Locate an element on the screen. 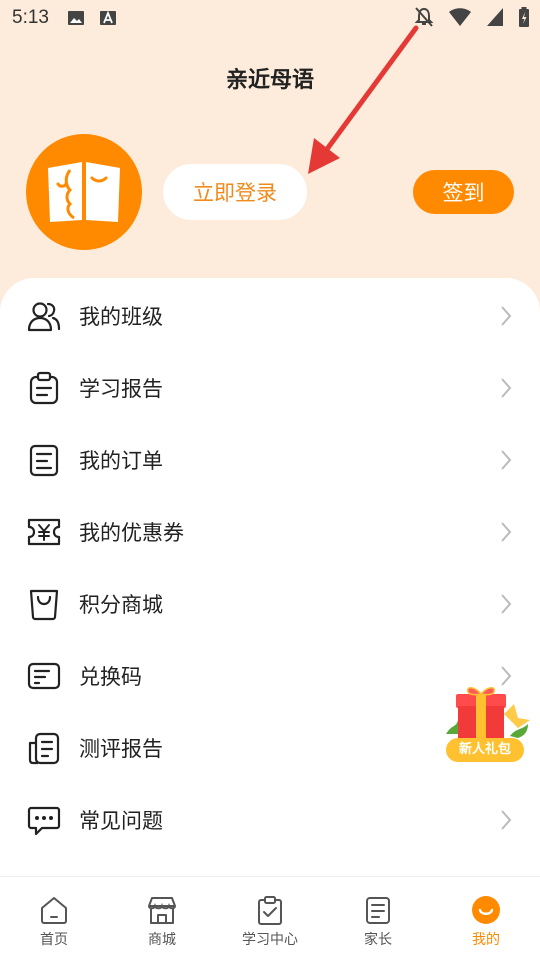 This screenshot has height=960, width=540. tab-label: 我的 is located at coordinates (486, 940).